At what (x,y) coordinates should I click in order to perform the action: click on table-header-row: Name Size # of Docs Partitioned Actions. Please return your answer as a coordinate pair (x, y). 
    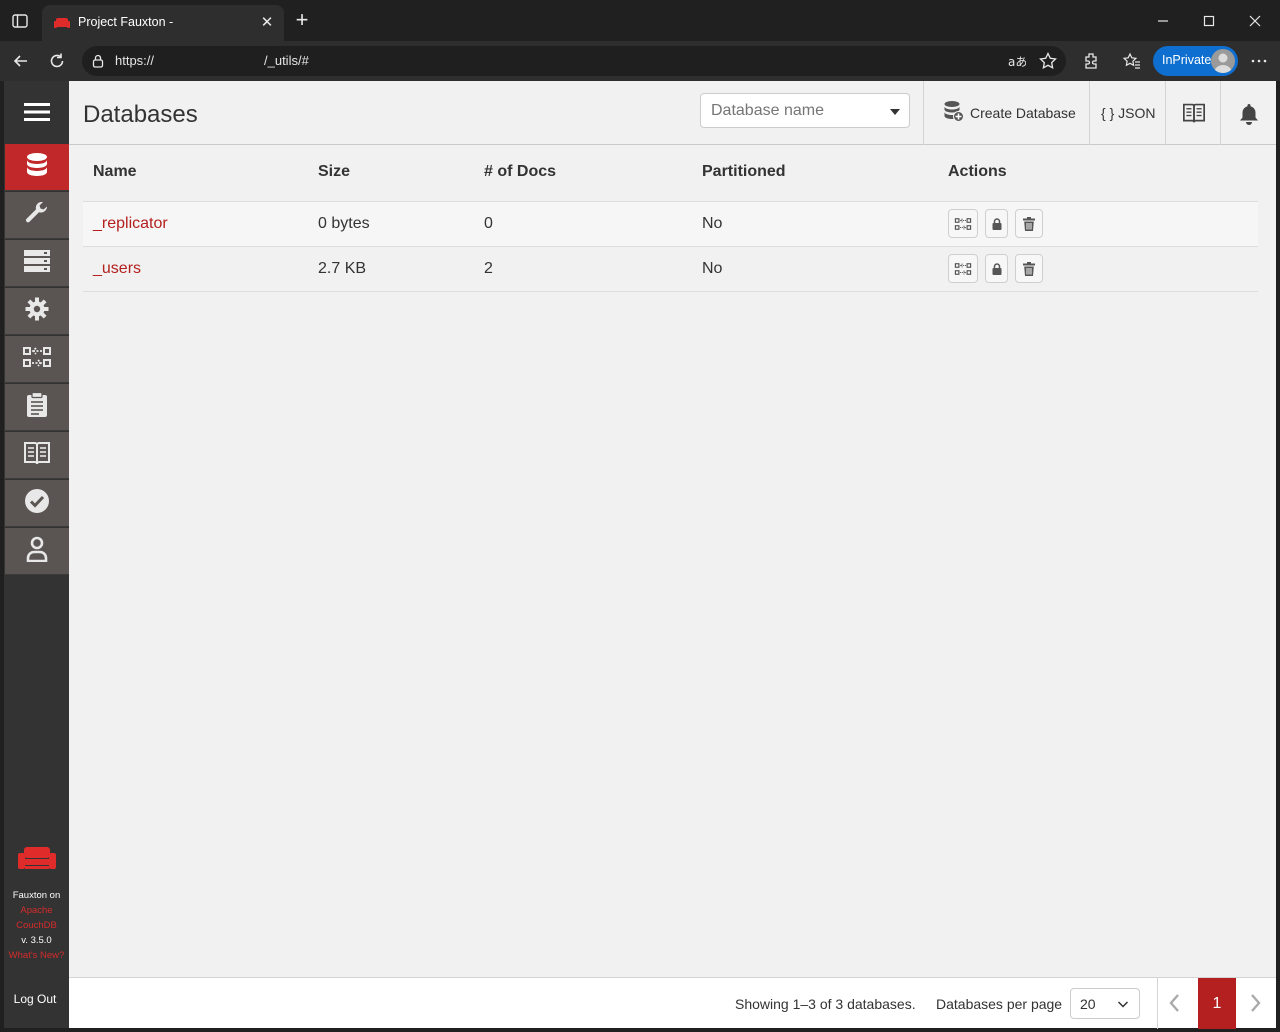
    Looking at the image, I should click on (670, 173).